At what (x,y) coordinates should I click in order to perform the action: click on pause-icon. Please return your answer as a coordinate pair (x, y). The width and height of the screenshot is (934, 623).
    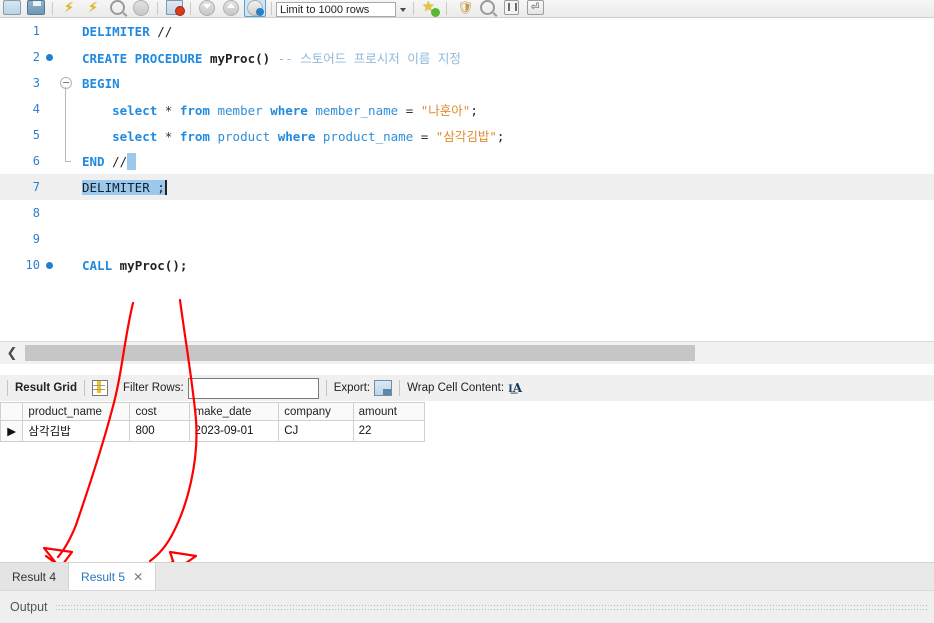
    Looking at the image, I should click on (511, 8).